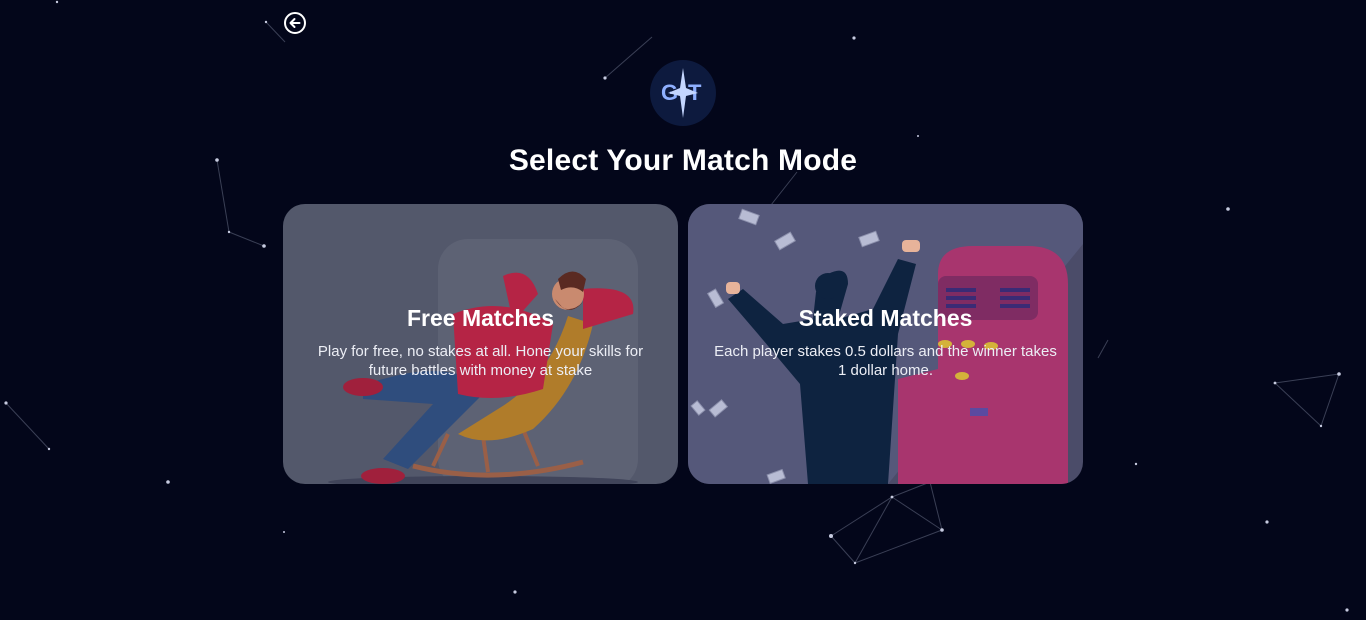 The height and width of the screenshot is (620, 1366). I want to click on back-button, so click(295, 23).